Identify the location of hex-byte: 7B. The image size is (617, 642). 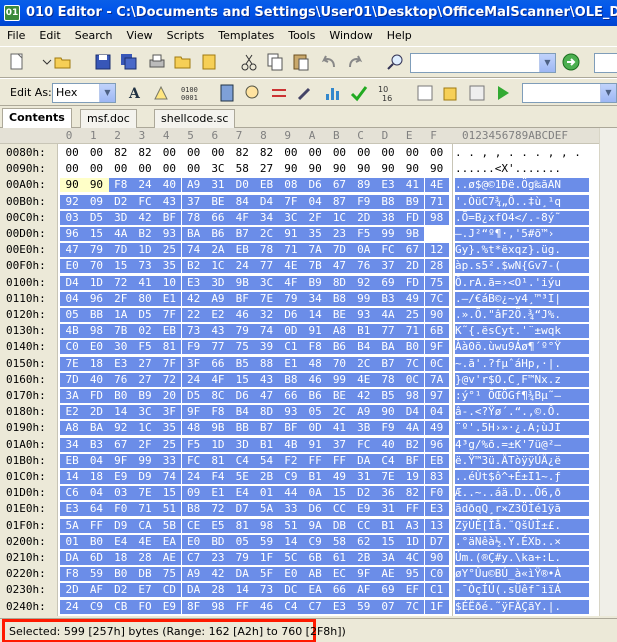
(120, 331).